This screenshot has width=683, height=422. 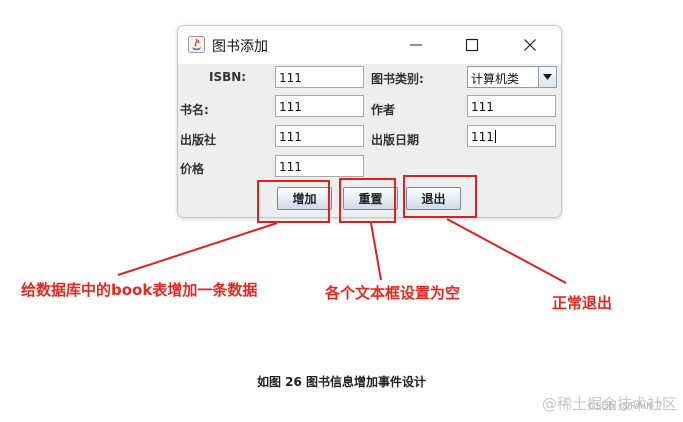 I want to click on annotation-arrows, so click(x=342, y=251).